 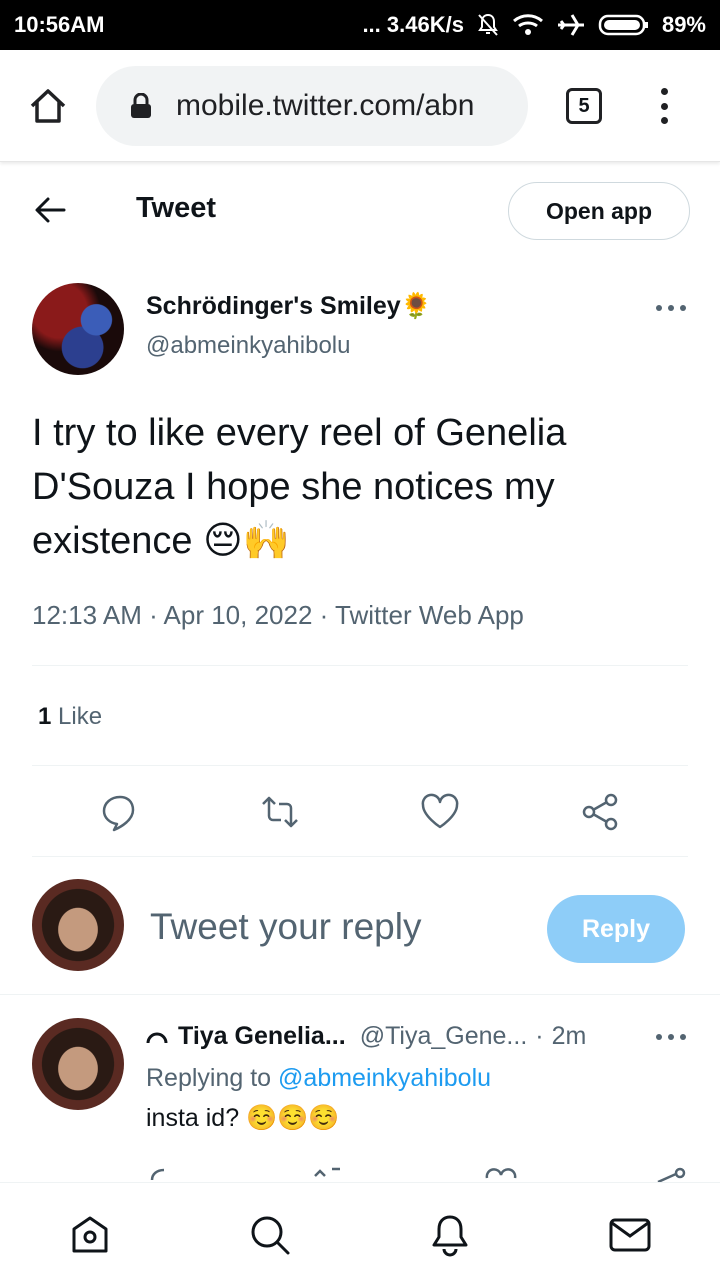 What do you see at coordinates (77, 716) in the screenshot?
I see `like-count-label: Like` at bounding box center [77, 716].